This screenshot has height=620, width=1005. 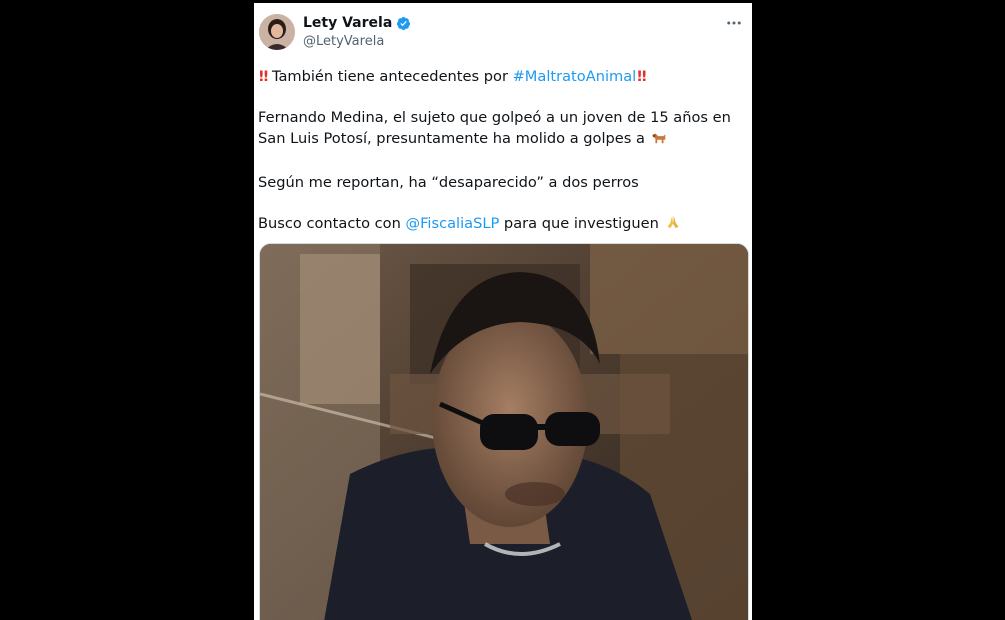 What do you see at coordinates (392, 76) in the screenshot?
I see `paragraph-1-text: También tiene antecedentes por` at bounding box center [392, 76].